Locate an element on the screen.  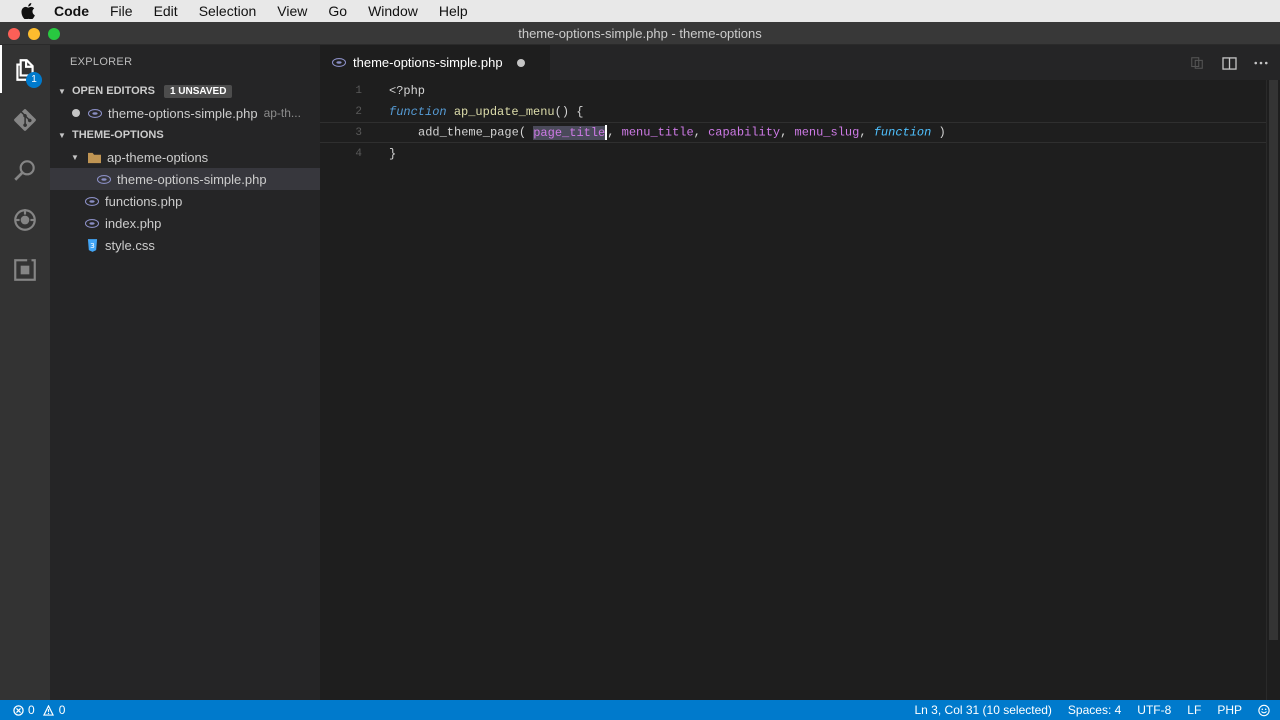
php-open-tag: <?php is located at coordinates (407, 90).